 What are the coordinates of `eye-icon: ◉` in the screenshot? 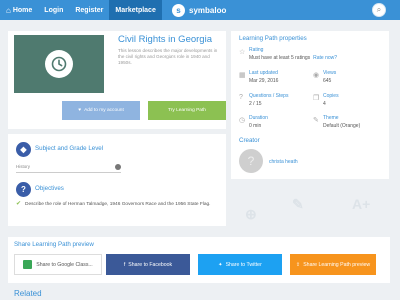 It's located at (316, 75).